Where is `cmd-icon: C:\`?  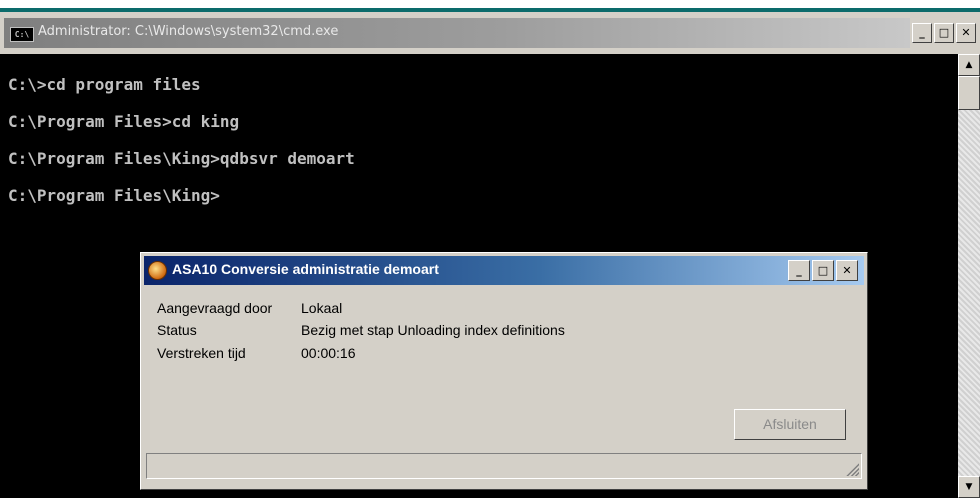 cmd-icon: C:\ is located at coordinates (22, 34).